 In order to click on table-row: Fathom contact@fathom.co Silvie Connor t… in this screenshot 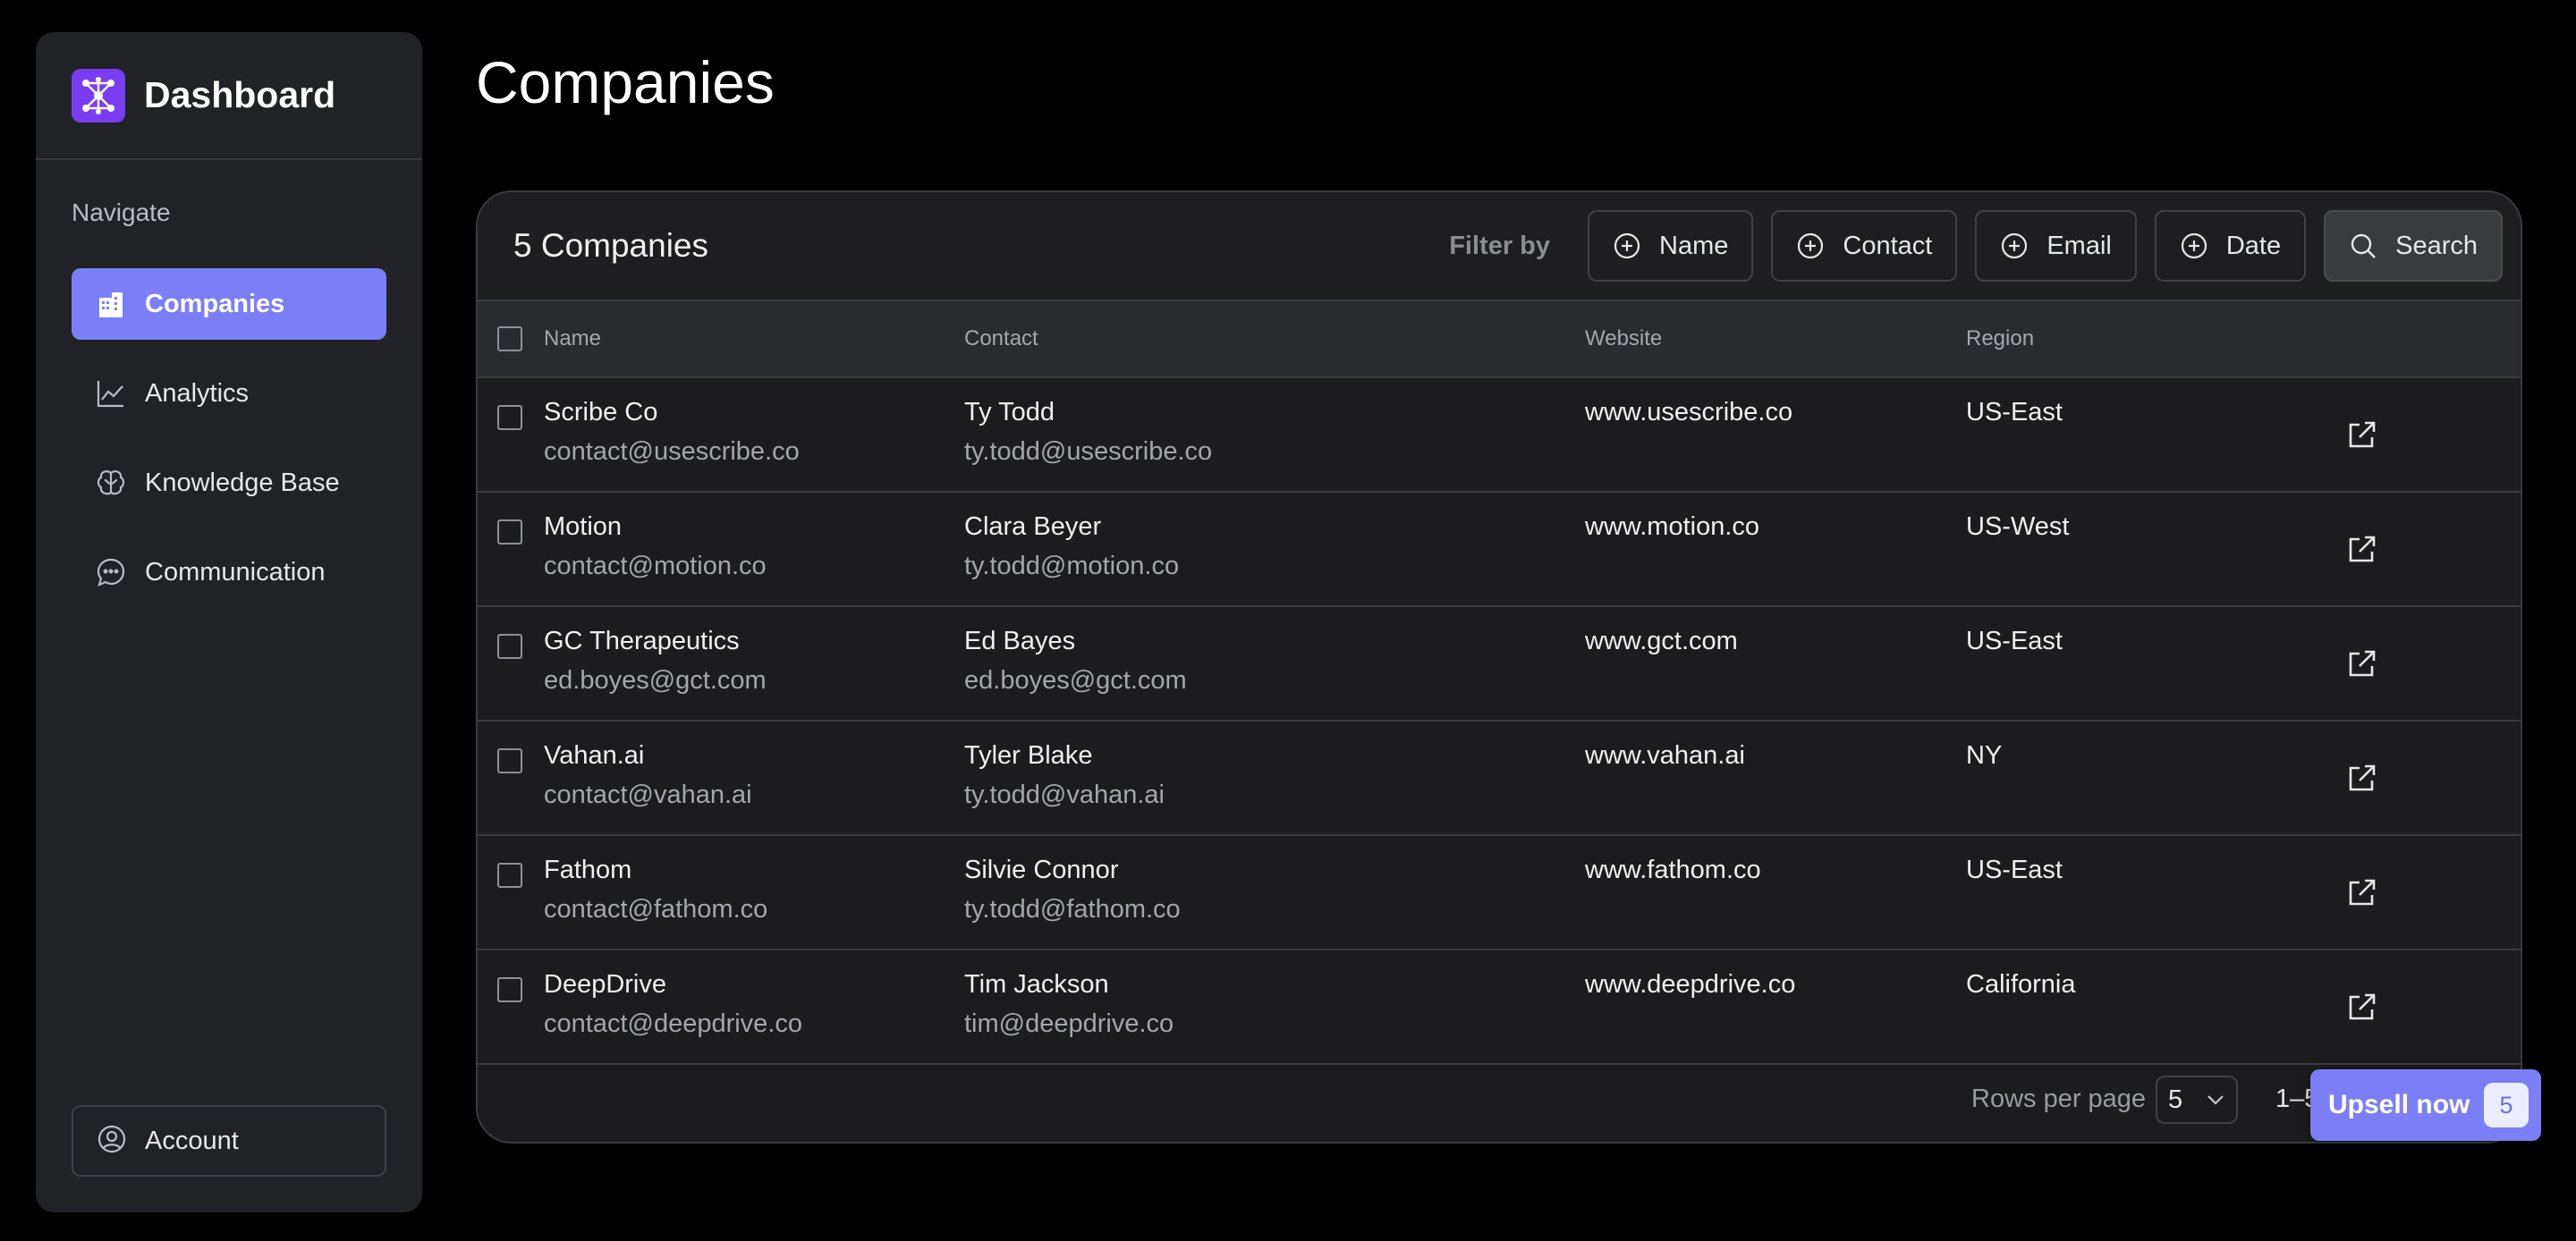, I will do `click(1499, 893)`.